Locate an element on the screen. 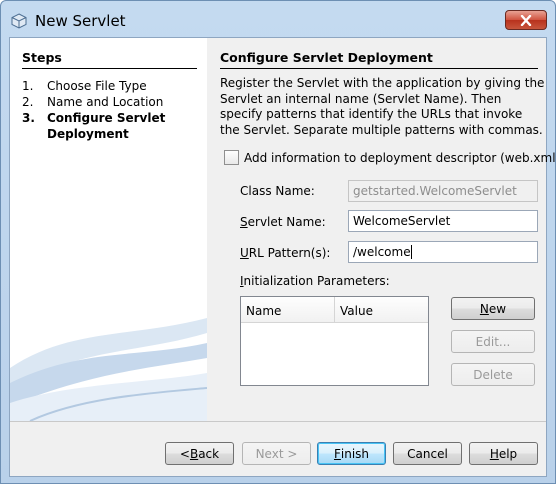  panel-divider is located at coordinates (379, 68).